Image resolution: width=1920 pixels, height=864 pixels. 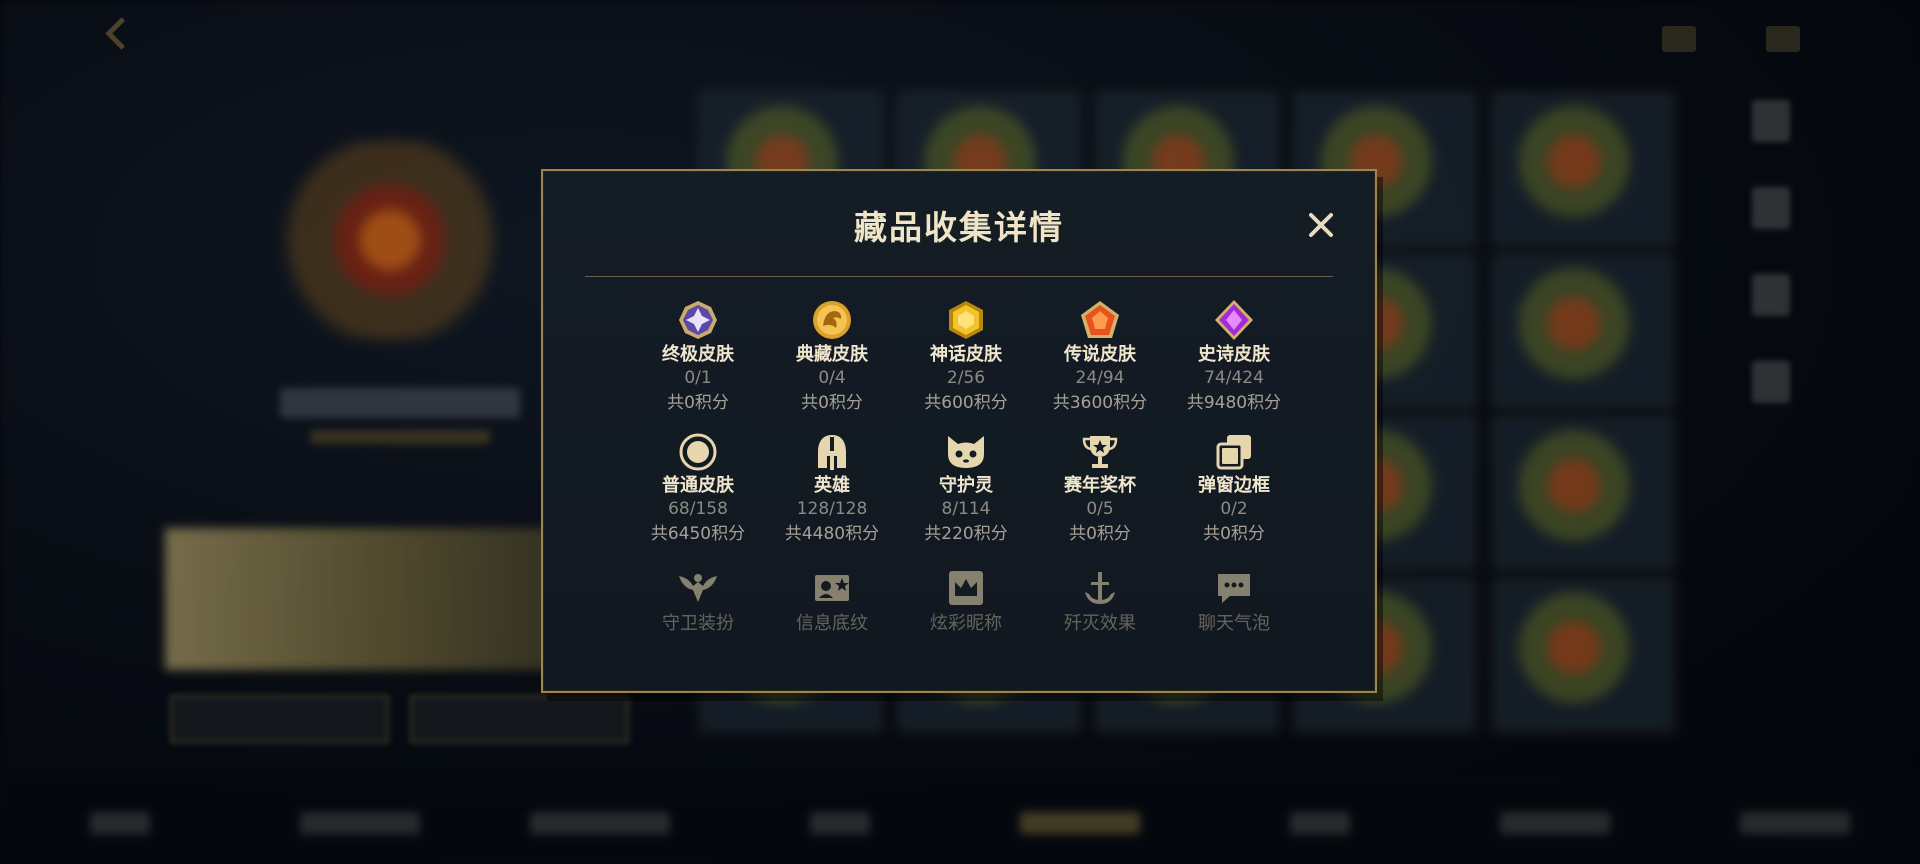 What do you see at coordinates (698, 623) in the screenshot?
I see `item-label: 守卫装扮` at bounding box center [698, 623].